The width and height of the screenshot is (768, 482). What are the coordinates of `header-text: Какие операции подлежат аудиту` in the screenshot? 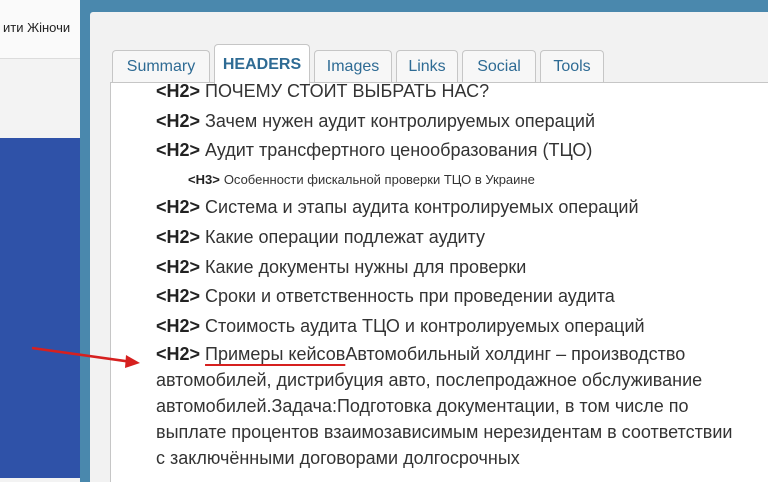 It's located at (345, 237).